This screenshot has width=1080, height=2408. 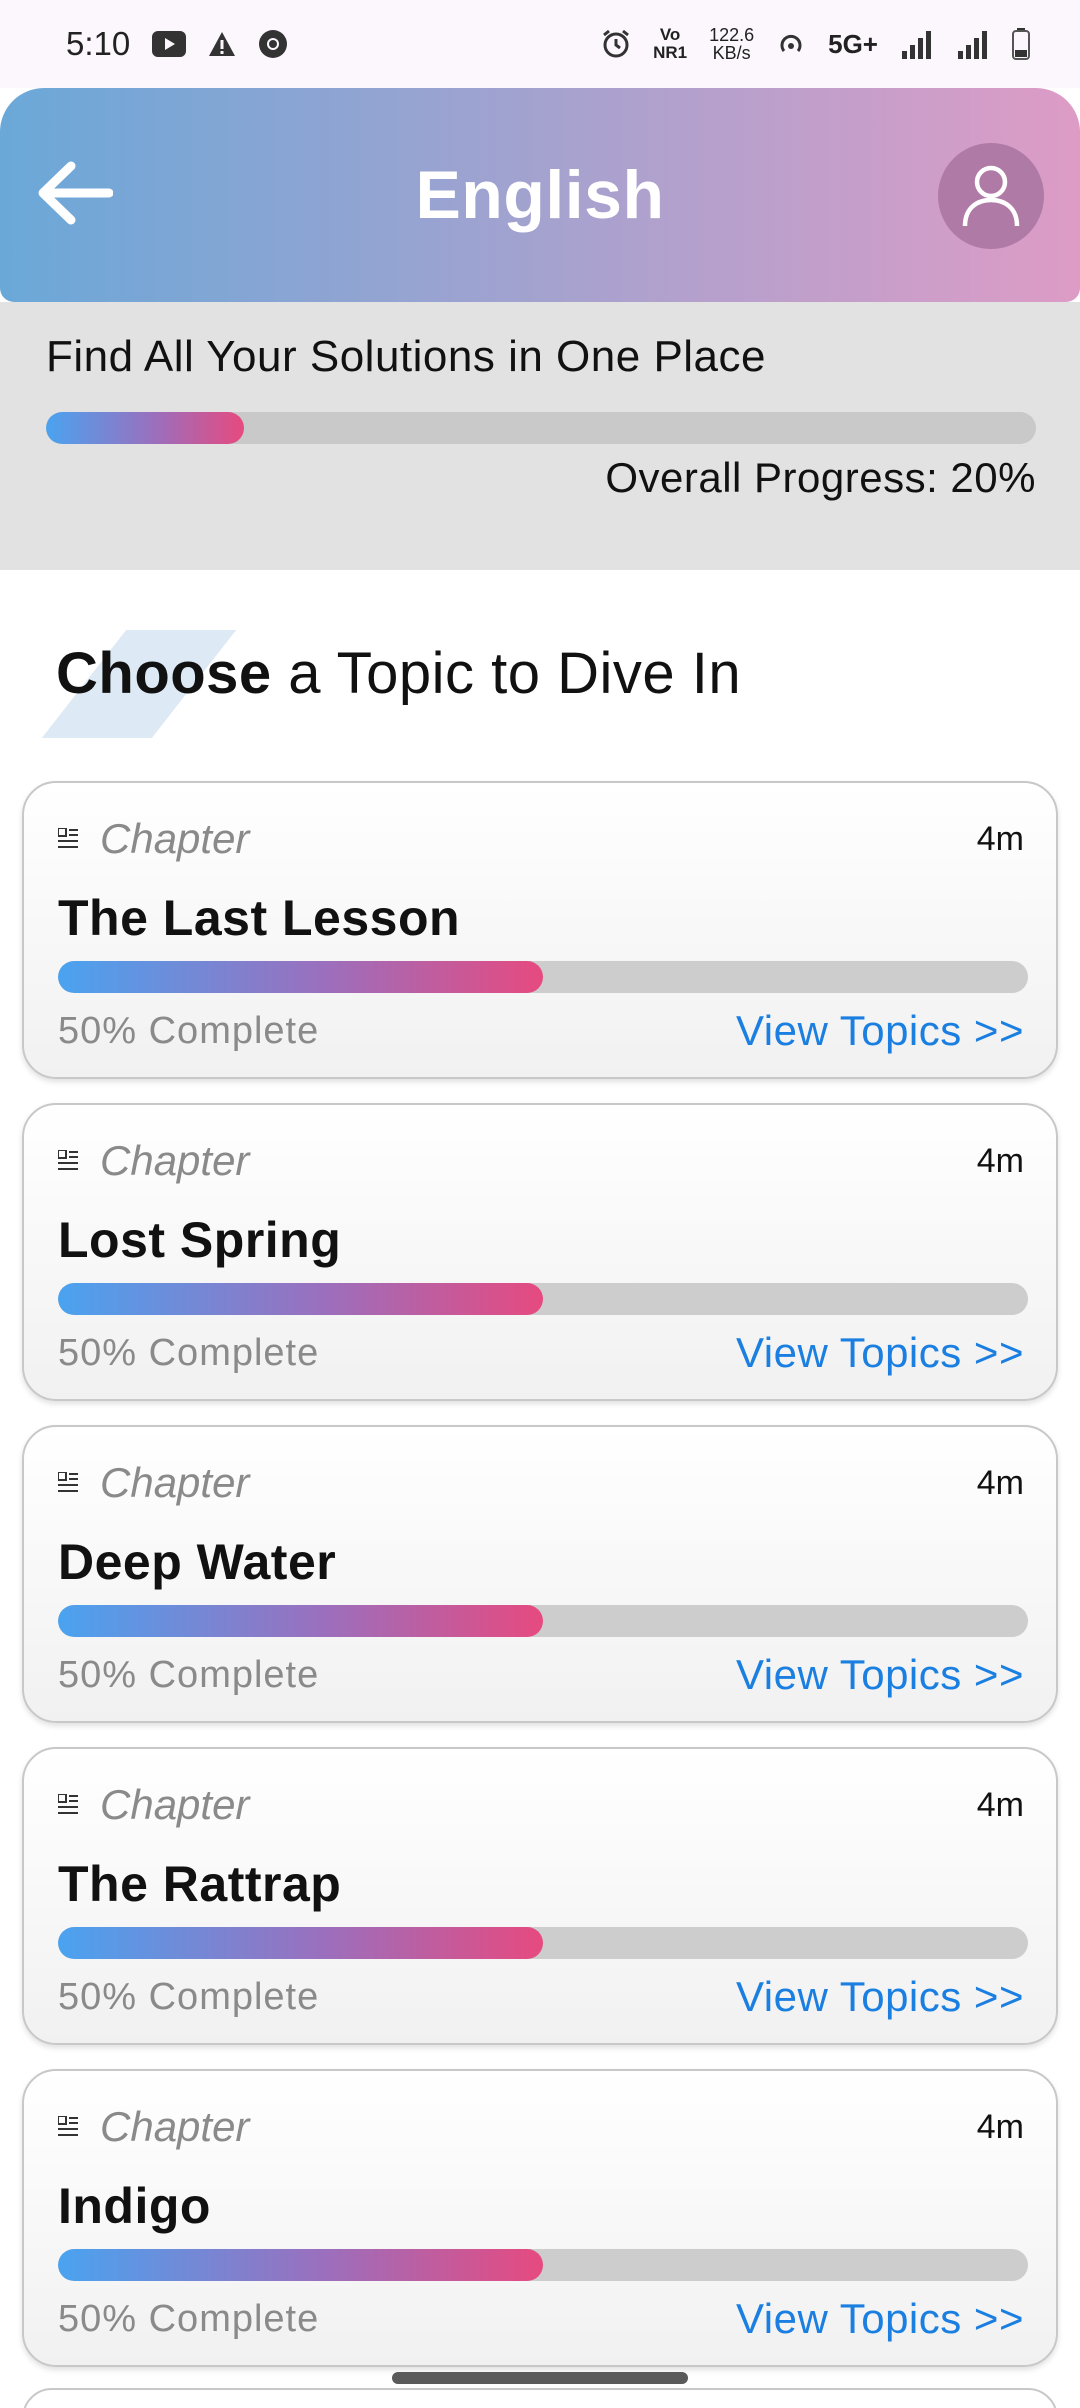 I want to click on overall-progress-label: Overall Progress: 20%, so click(x=820, y=477).